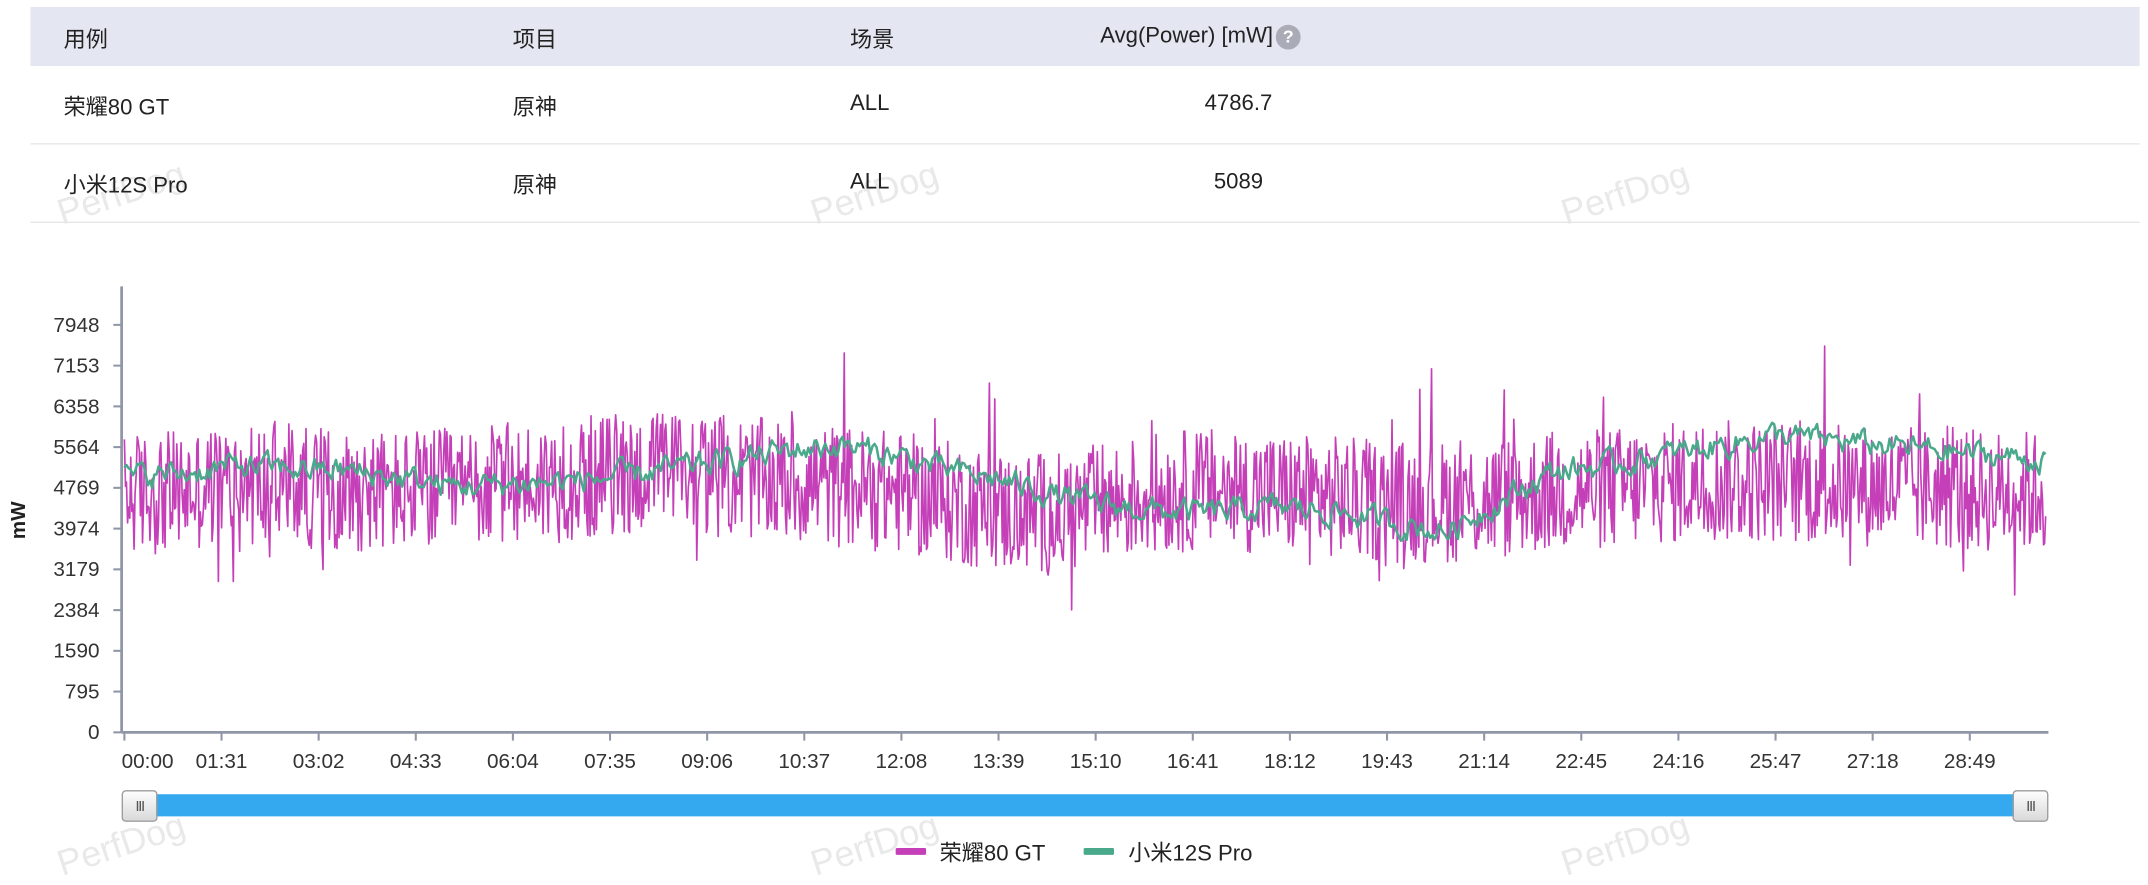  What do you see at coordinates (18, 520) in the screenshot?
I see `y-axis-title: mW` at bounding box center [18, 520].